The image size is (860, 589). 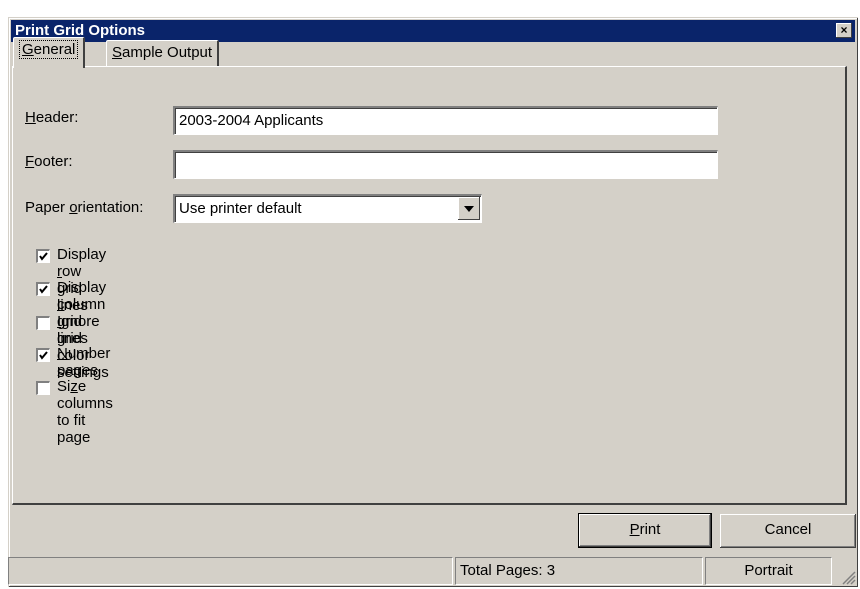 What do you see at coordinates (84, 362) in the screenshot?
I see `number-pages-label: Number pages` at bounding box center [84, 362].